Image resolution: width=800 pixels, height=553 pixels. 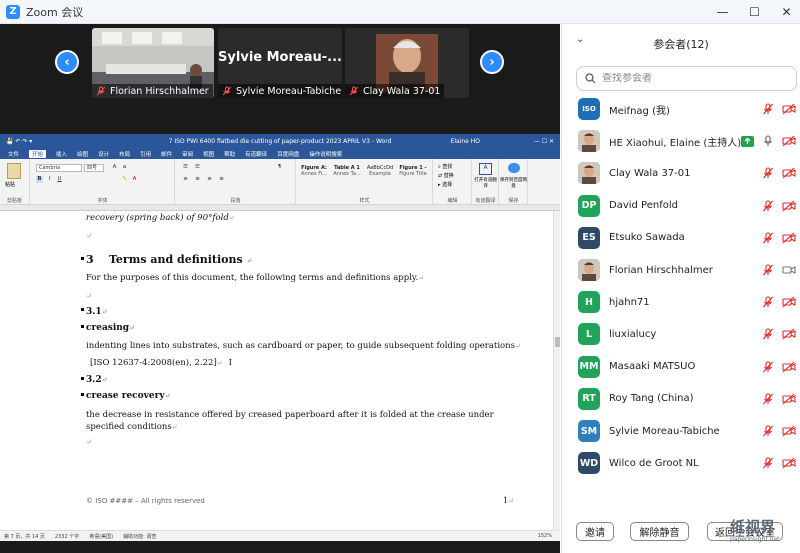 What do you see at coordinates (413, 171) in the screenshot?
I see `style-preview: Figure 1 - Figure Title` at bounding box center [413, 171].